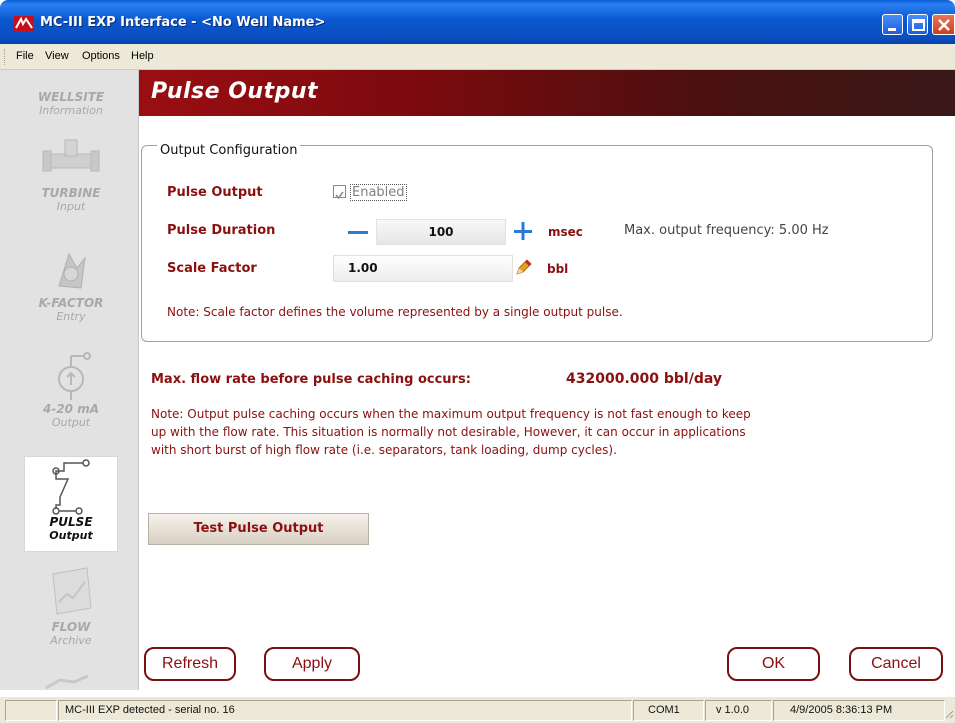 Image resolution: width=955 pixels, height=723 pixels. I want to click on sidebar-item-flow-archive: FLOW Archive, so click(71, 605).